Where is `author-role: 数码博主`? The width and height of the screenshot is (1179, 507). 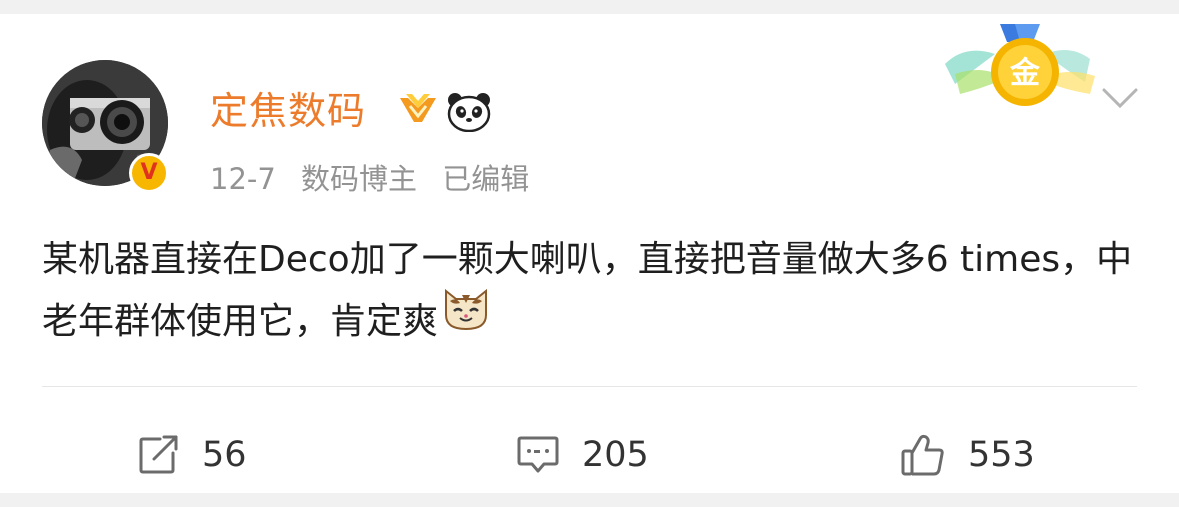
author-role: 数码博主 is located at coordinates (359, 179).